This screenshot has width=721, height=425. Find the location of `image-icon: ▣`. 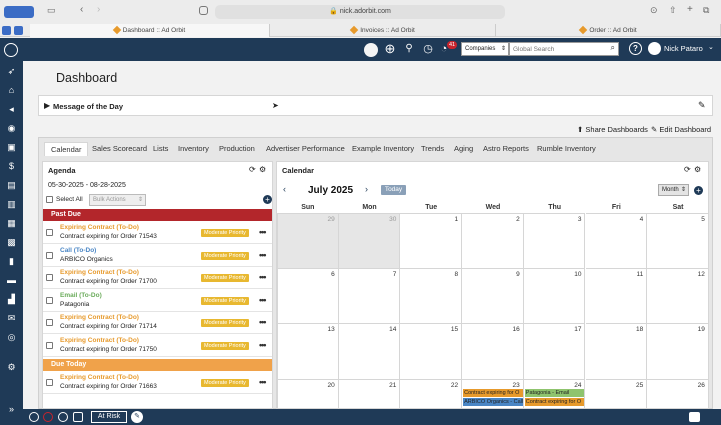

image-icon: ▣ is located at coordinates (11, 147).